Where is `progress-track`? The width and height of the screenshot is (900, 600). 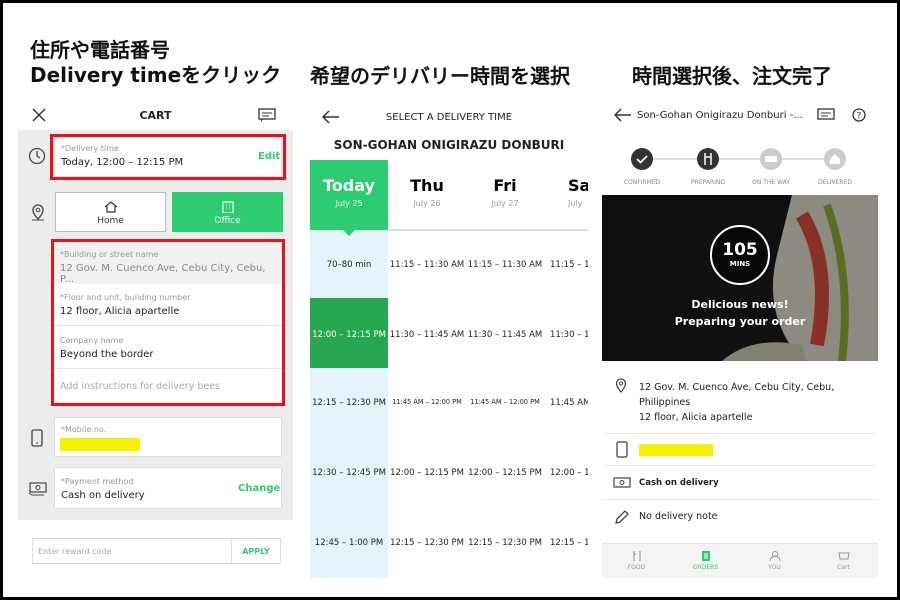
progress-track is located at coordinates (739, 159).